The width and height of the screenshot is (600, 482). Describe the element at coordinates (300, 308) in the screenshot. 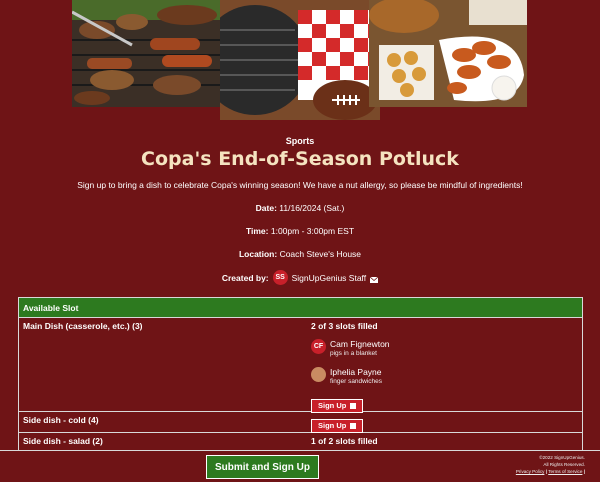

I see `table-header: Available Slot` at that location.